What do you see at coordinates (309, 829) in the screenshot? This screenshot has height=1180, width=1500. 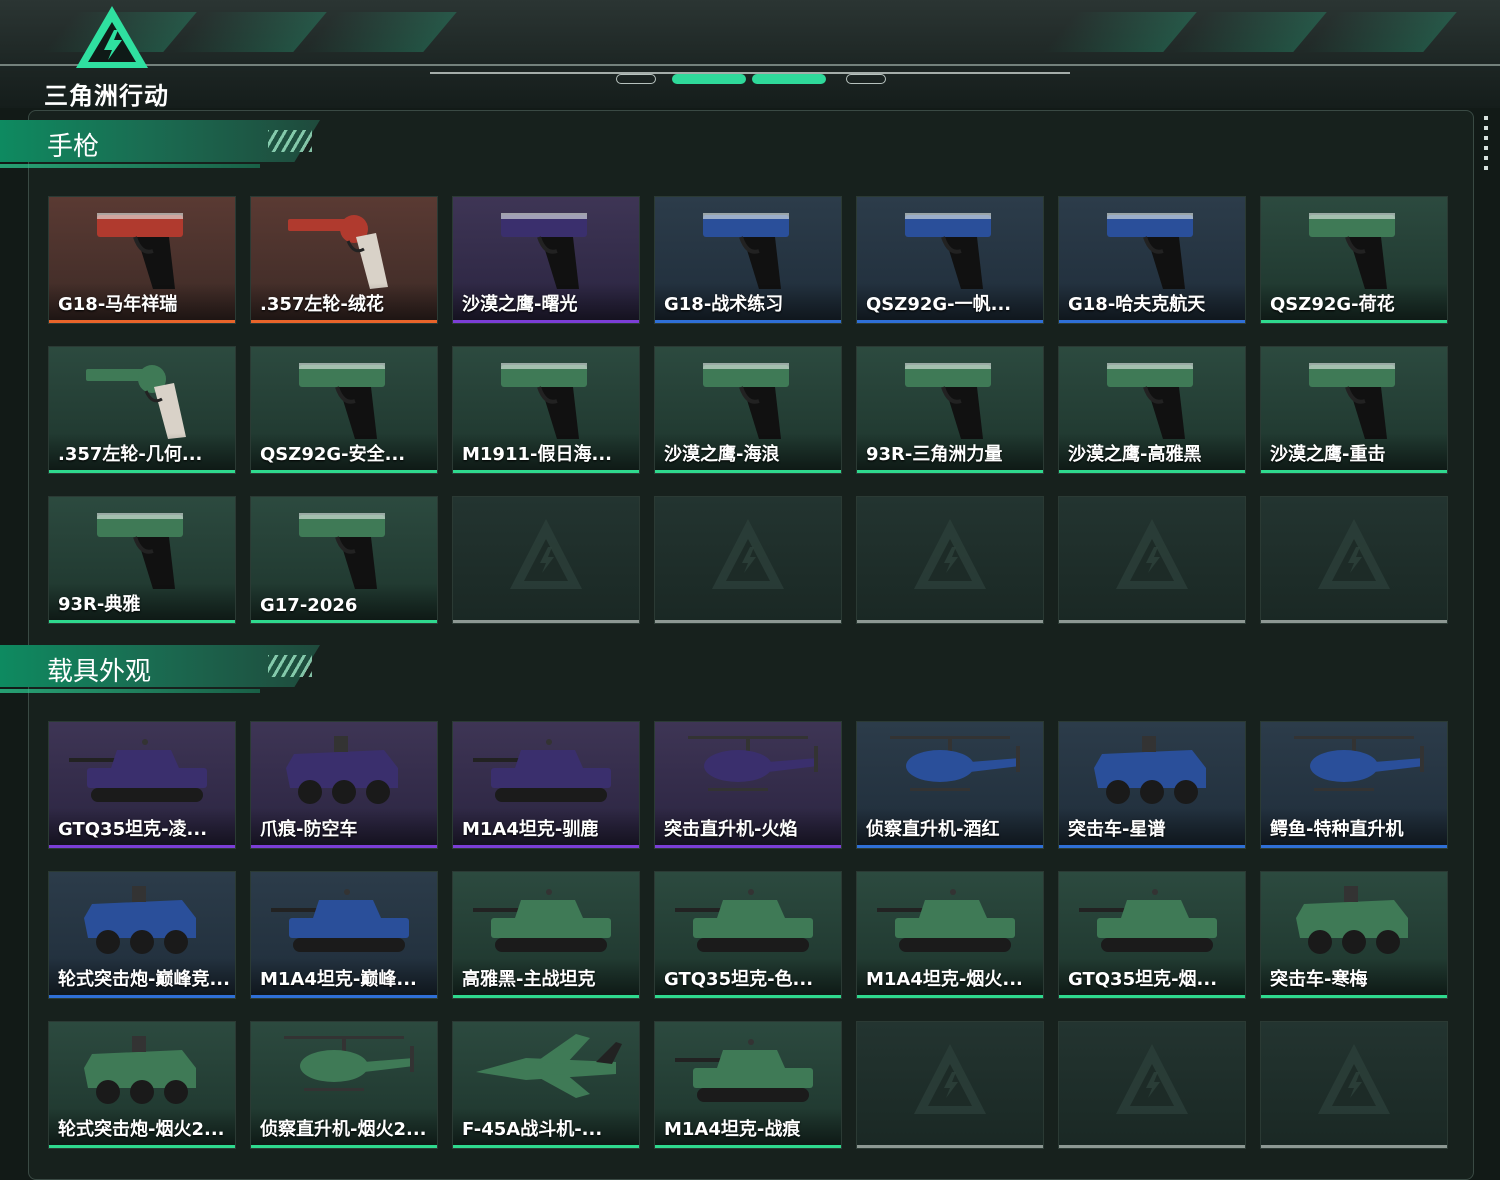 I see `skin-name: 爪痕-防空车` at bounding box center [309, 829].